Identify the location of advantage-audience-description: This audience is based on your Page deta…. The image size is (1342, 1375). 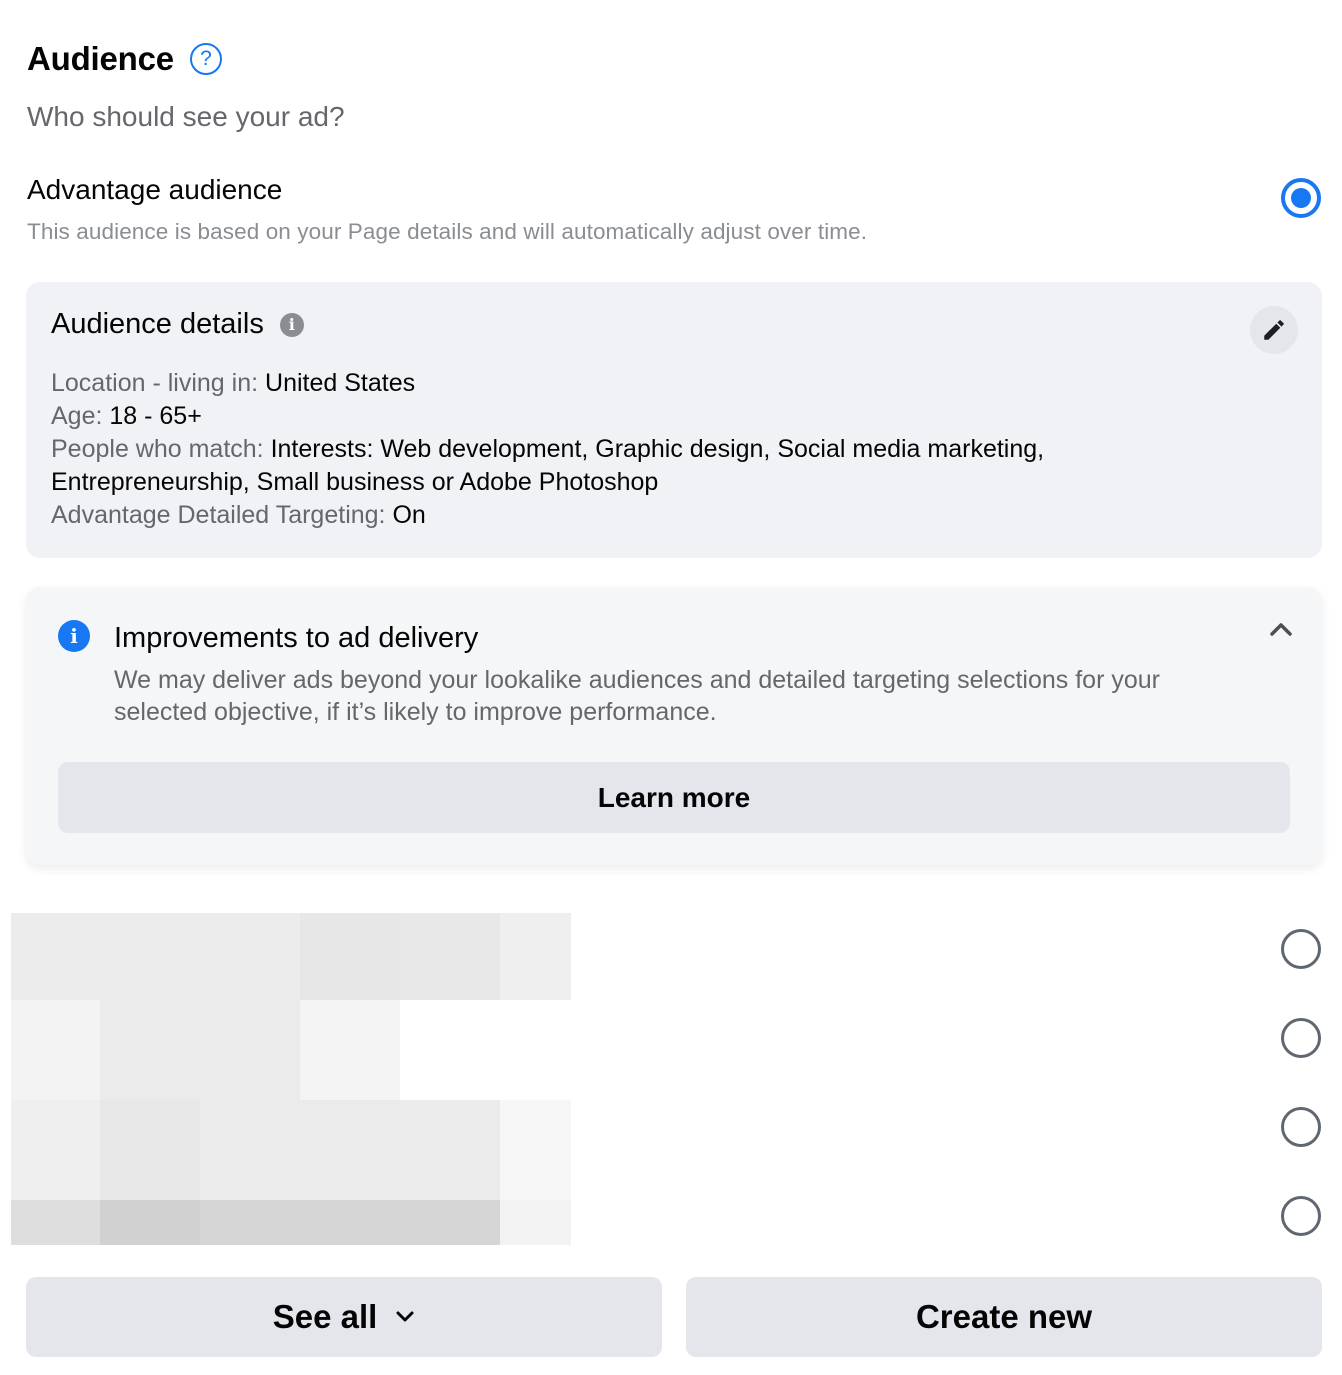
(447, 231).